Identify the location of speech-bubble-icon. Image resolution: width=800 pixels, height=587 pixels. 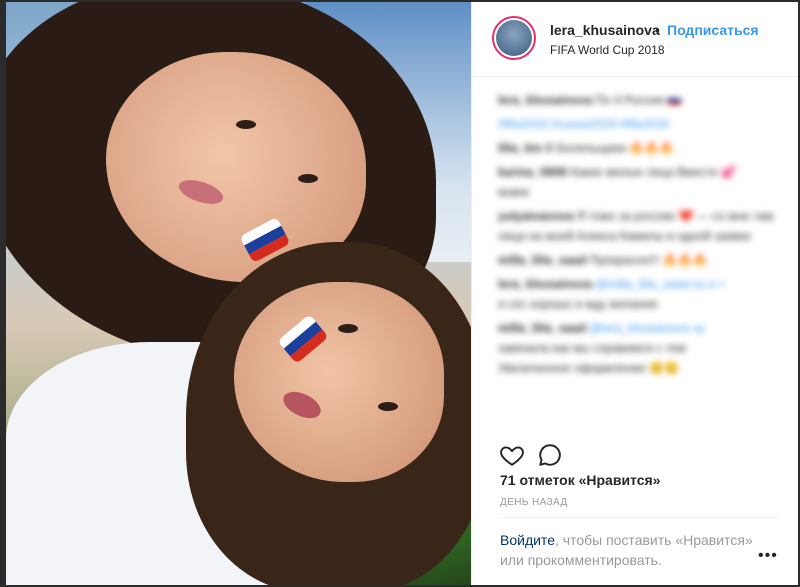
(550, 455).